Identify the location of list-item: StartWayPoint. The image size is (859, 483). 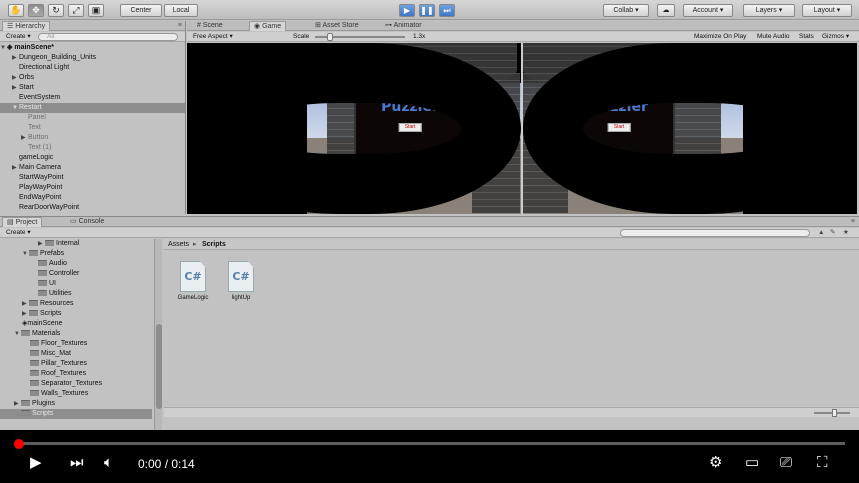
(92, 178).